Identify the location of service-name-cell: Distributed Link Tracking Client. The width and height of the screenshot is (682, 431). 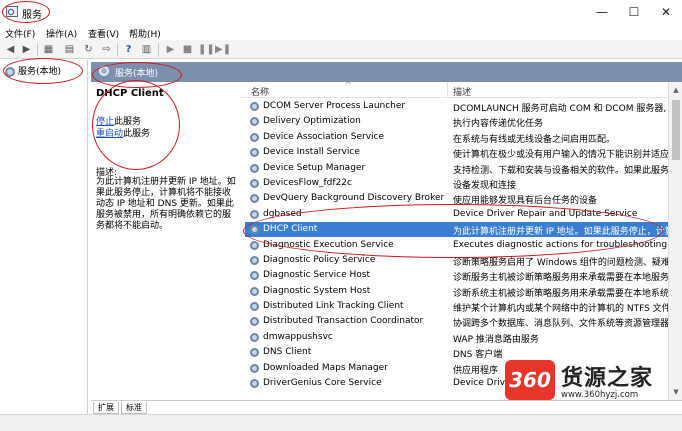
(333, 306).